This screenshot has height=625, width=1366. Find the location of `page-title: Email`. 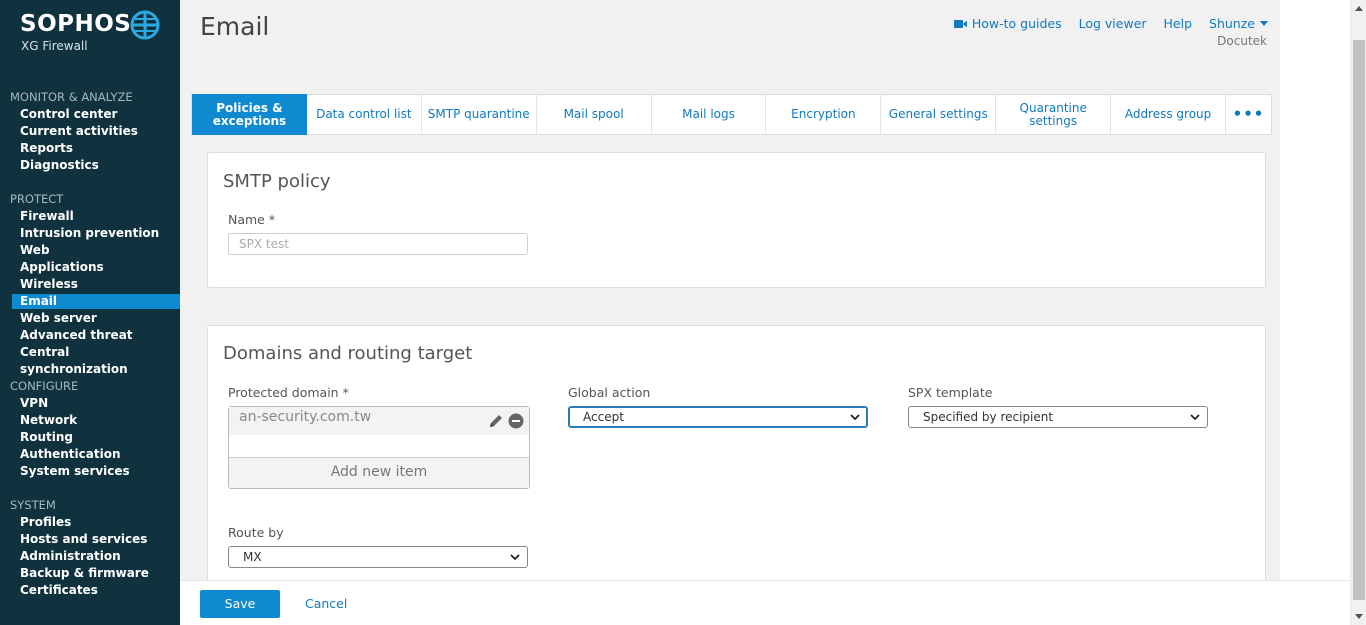

page-title: Email is located at coordinates (235, 26).